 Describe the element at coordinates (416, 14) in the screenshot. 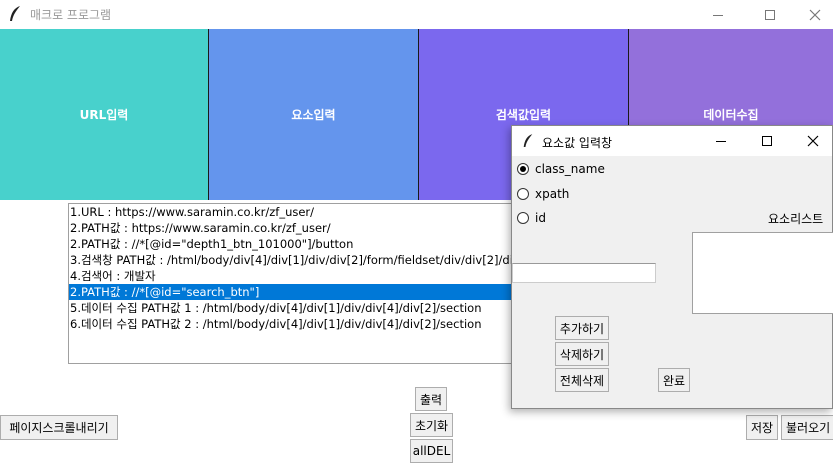

I see `main-titlebar: 매크로 프로그램` at that location.